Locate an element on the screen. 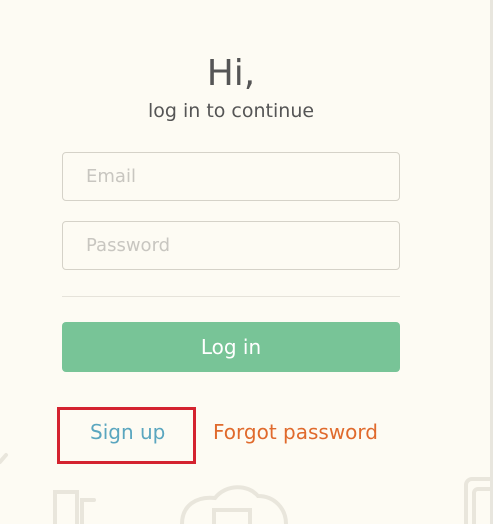  email-field is located at coordinates (231, 176).